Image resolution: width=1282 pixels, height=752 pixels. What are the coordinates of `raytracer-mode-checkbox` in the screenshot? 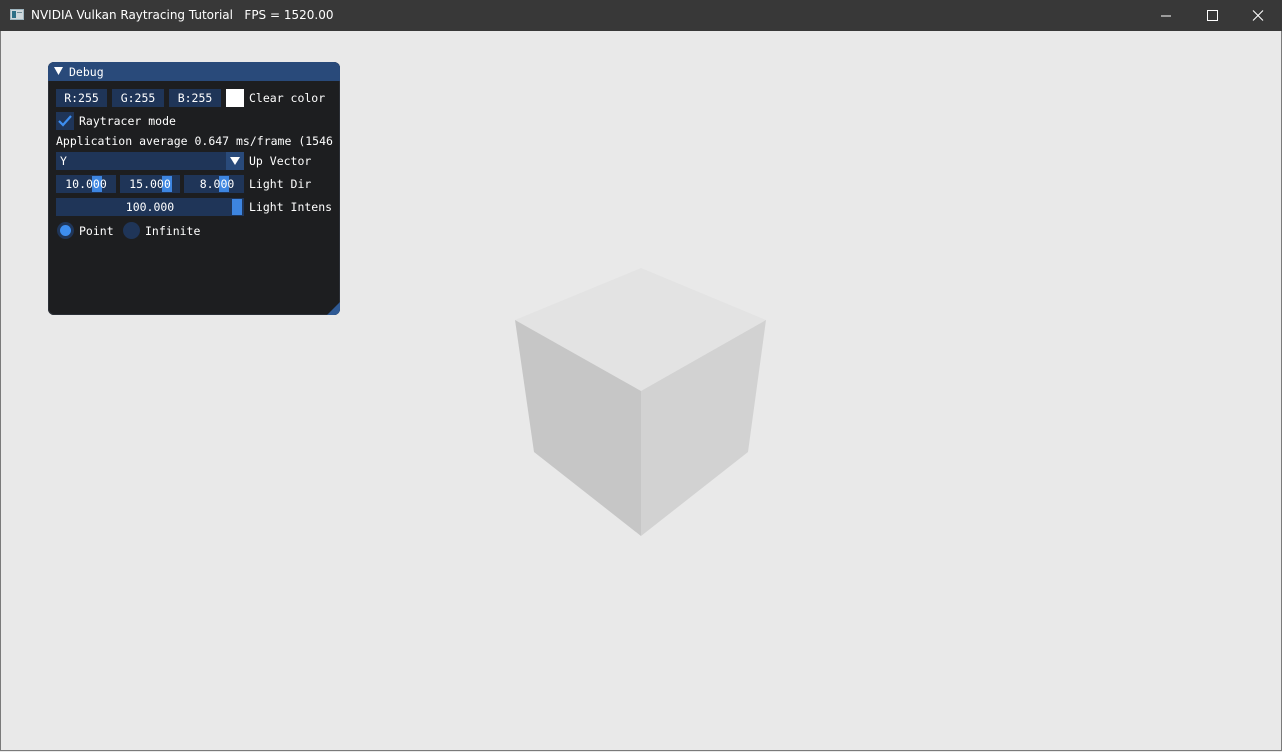 It's located at (65, 121).